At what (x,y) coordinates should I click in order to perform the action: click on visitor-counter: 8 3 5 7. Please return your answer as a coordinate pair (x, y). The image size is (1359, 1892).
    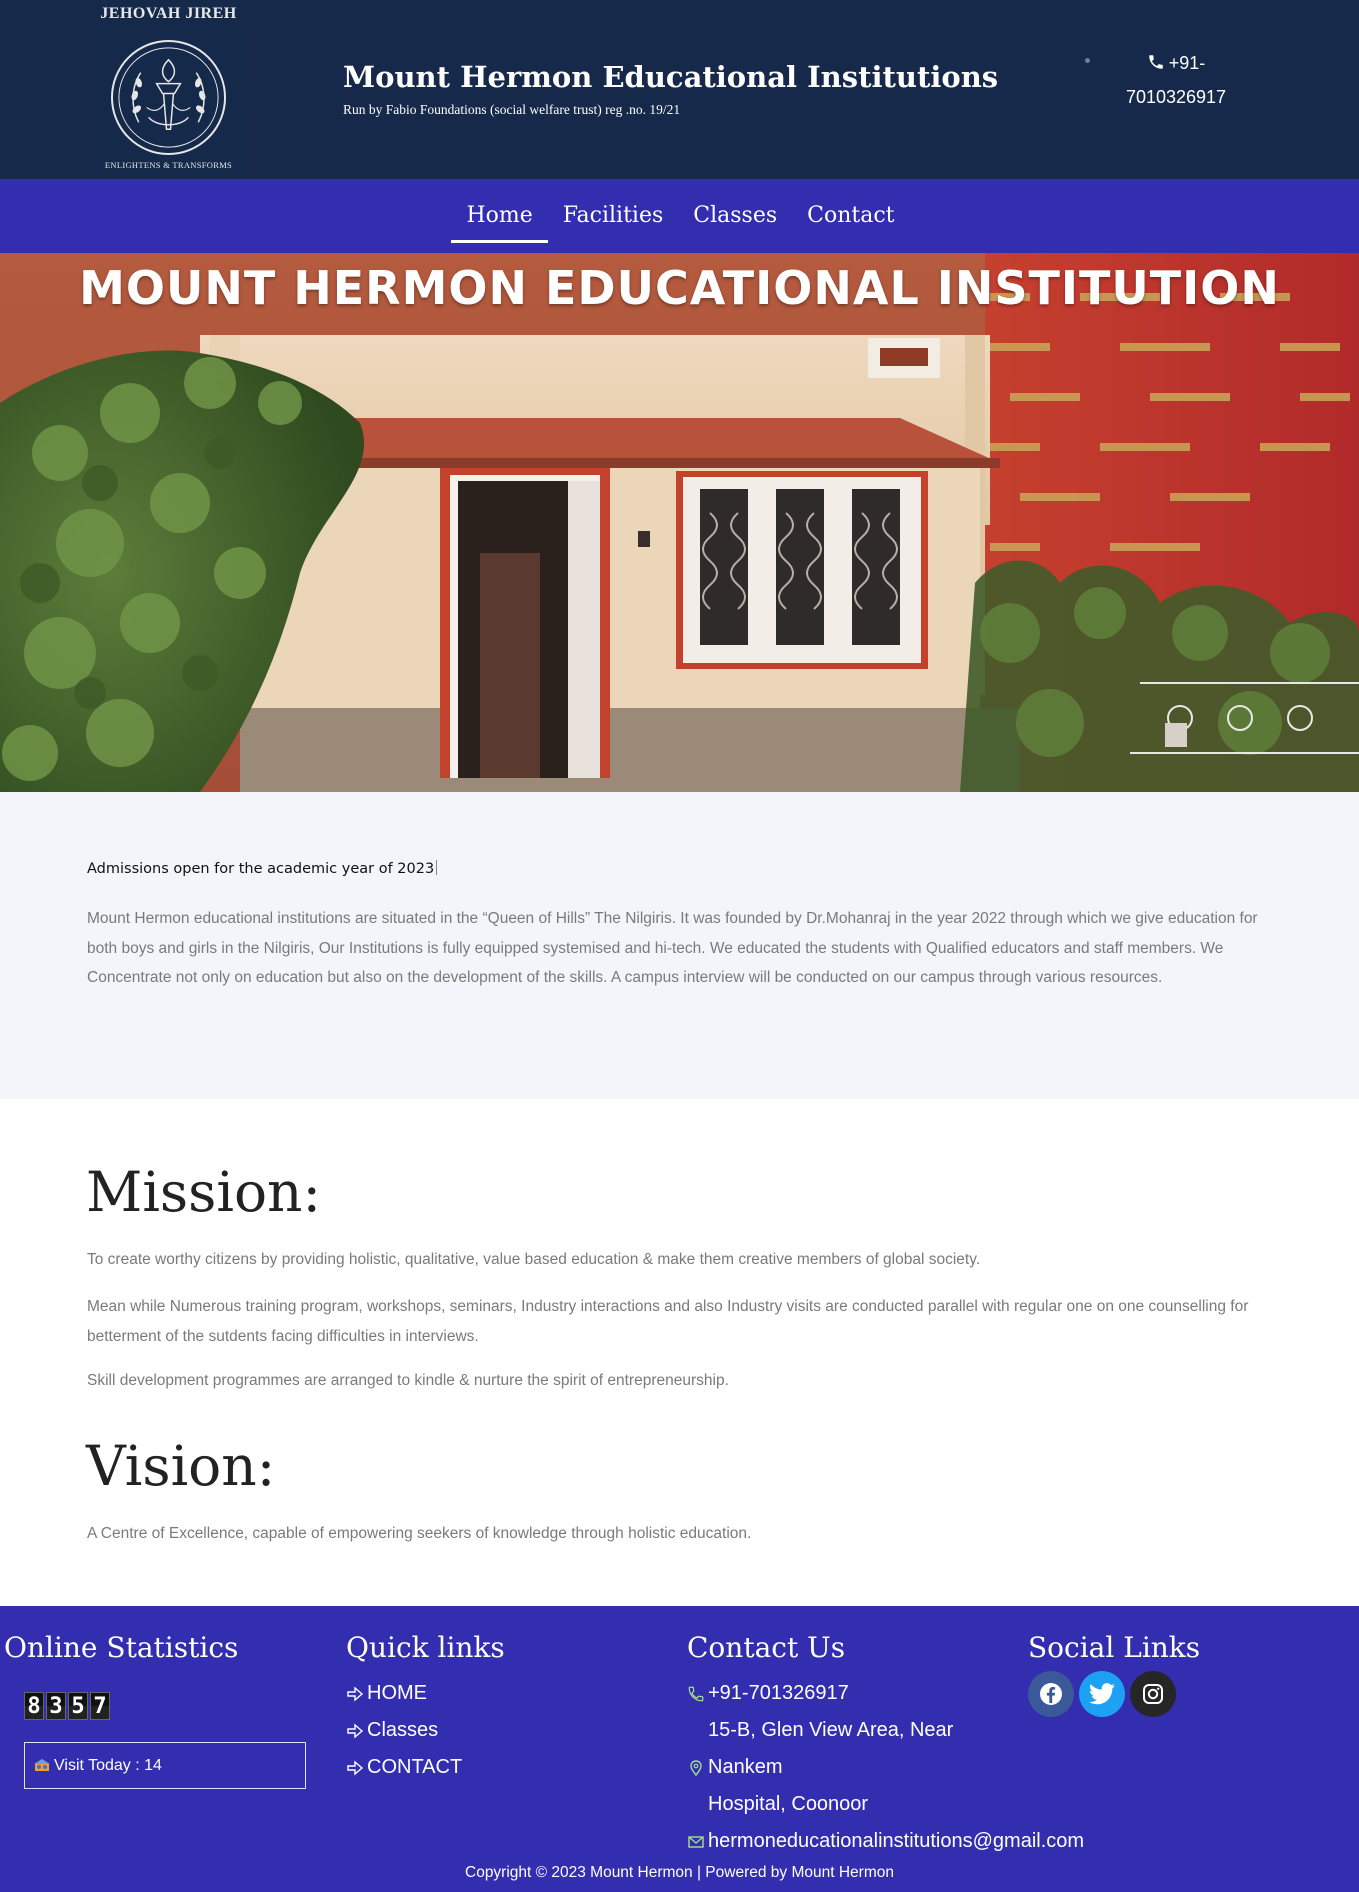
    Looking at the image, I should click on (67, 1706).